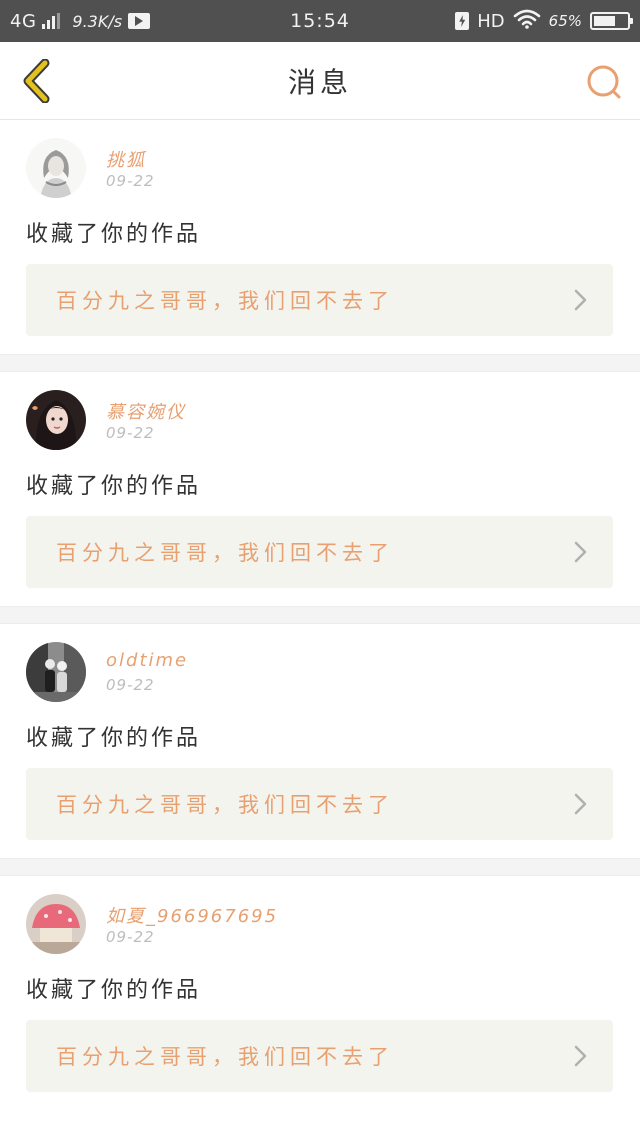  I want to click on battery-icon, so click(611, 21).